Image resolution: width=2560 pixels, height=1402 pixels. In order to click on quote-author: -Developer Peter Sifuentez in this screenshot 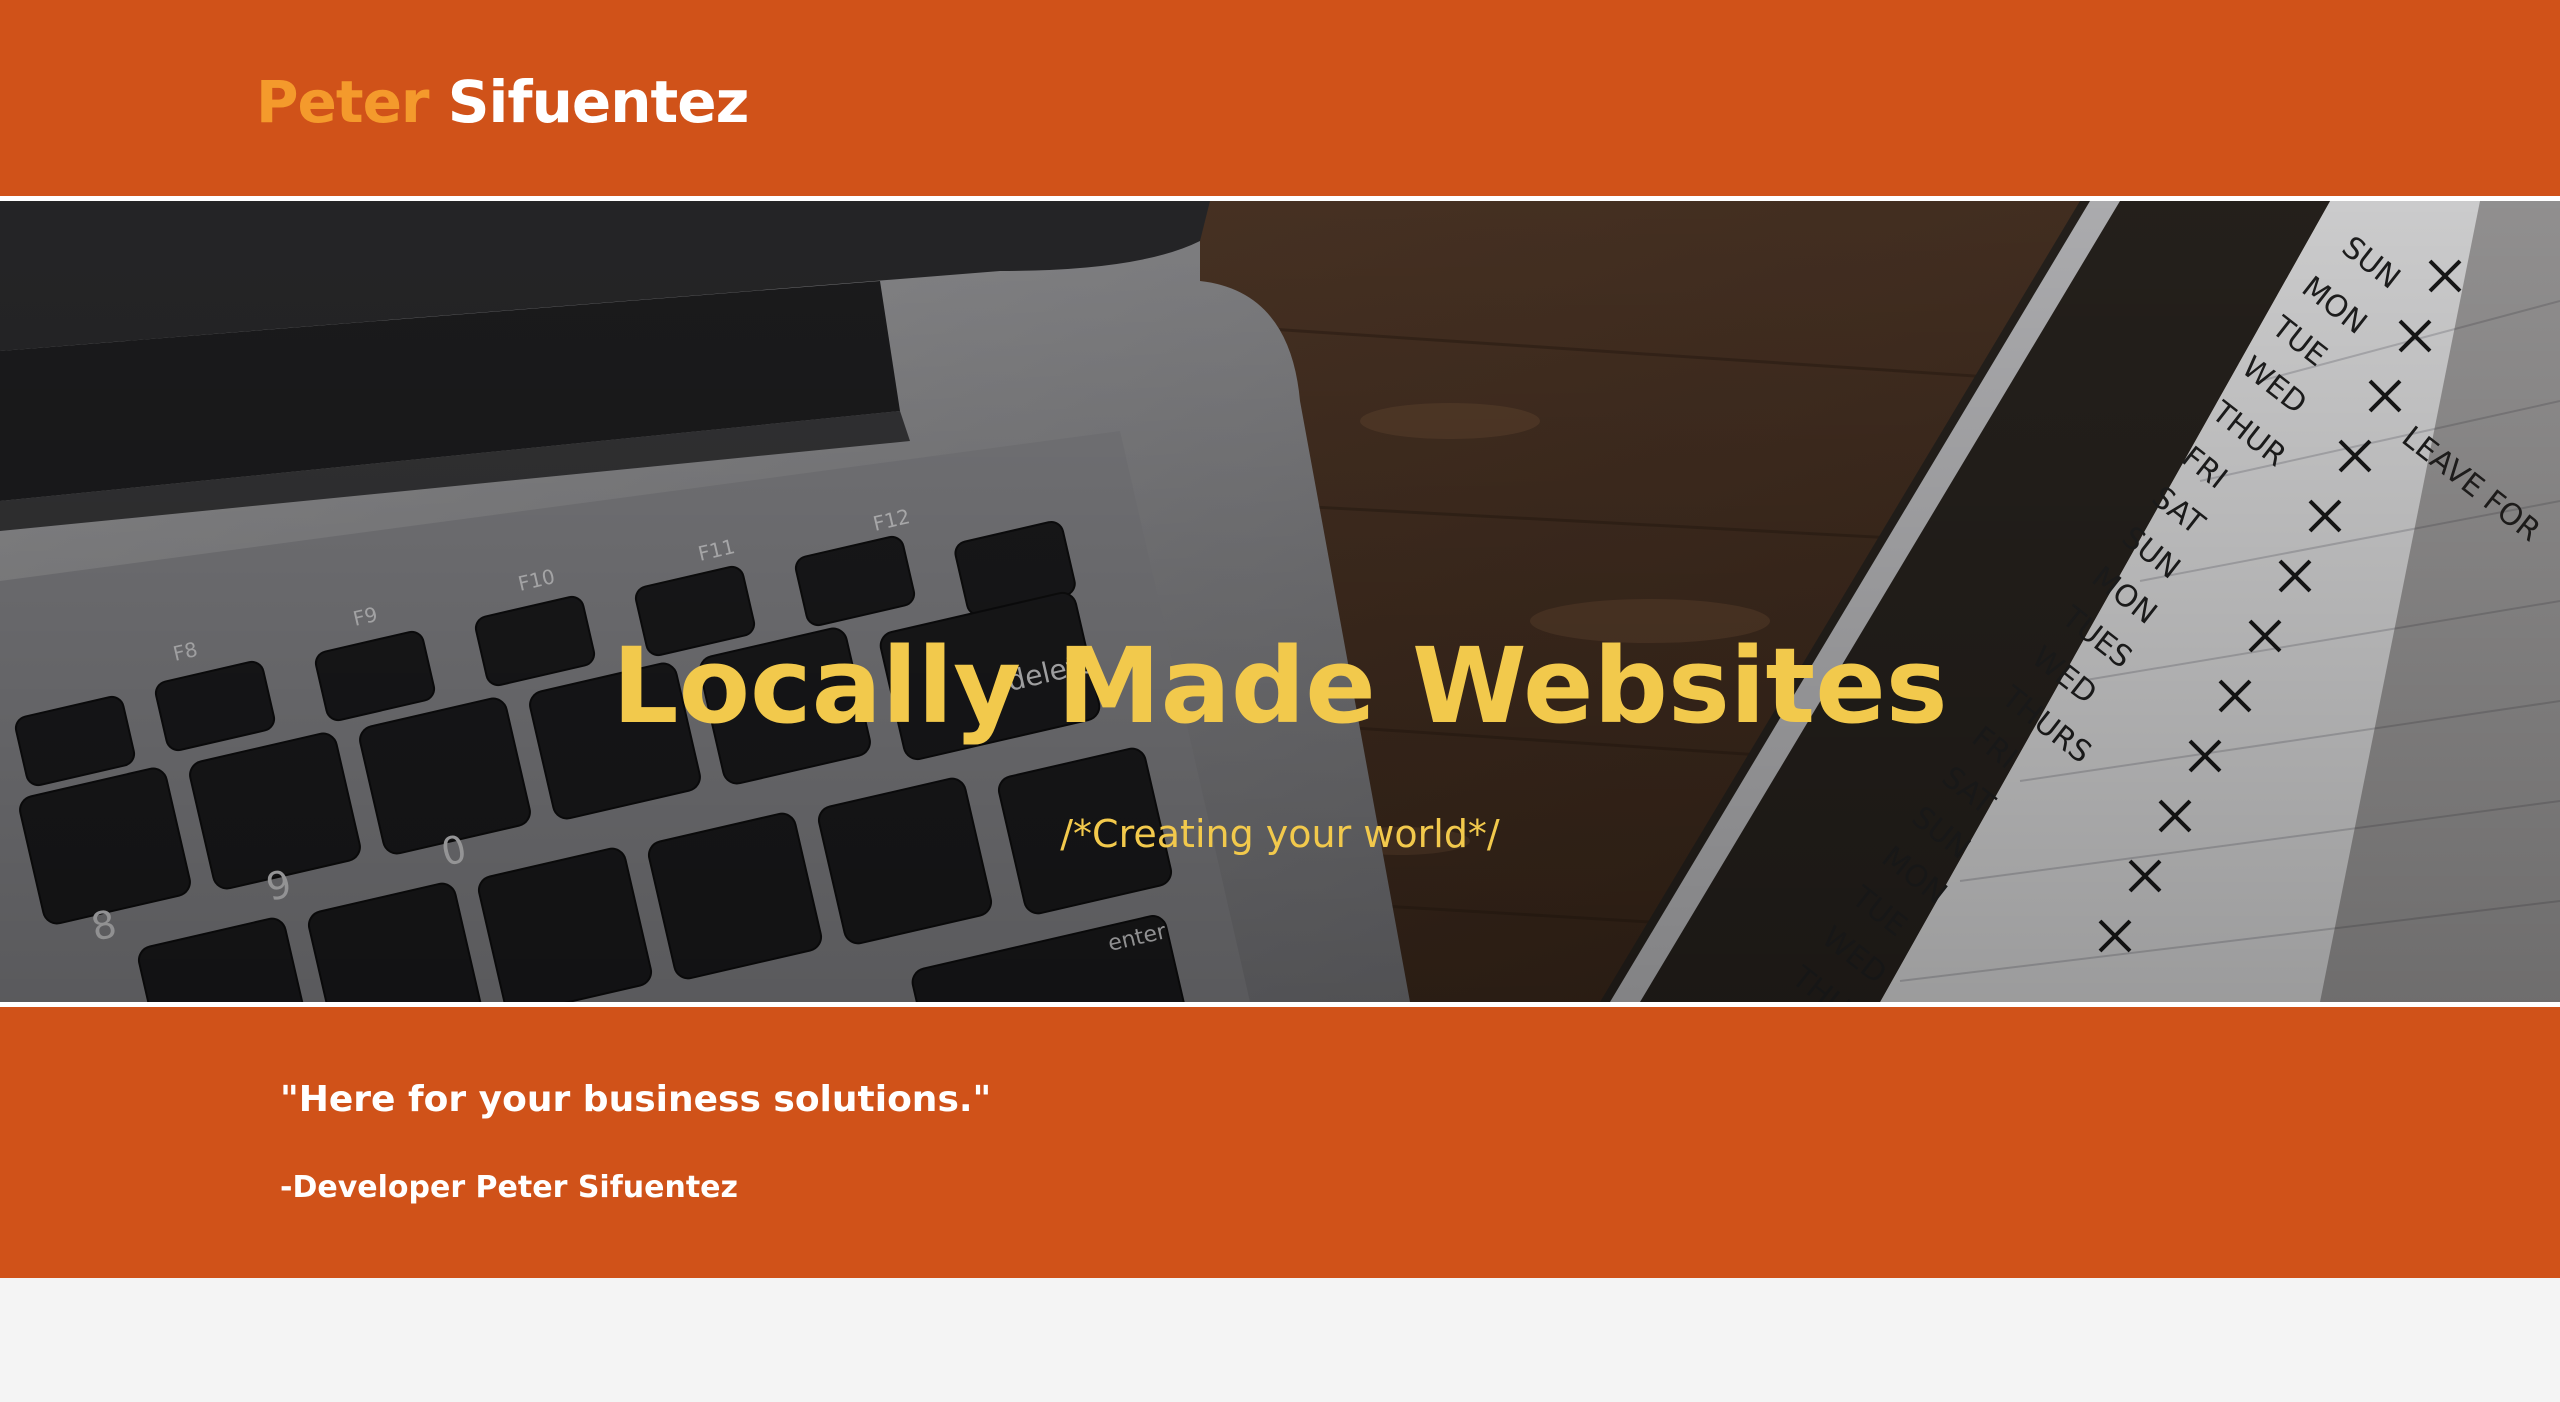, I will do `click(509, 1187)`.